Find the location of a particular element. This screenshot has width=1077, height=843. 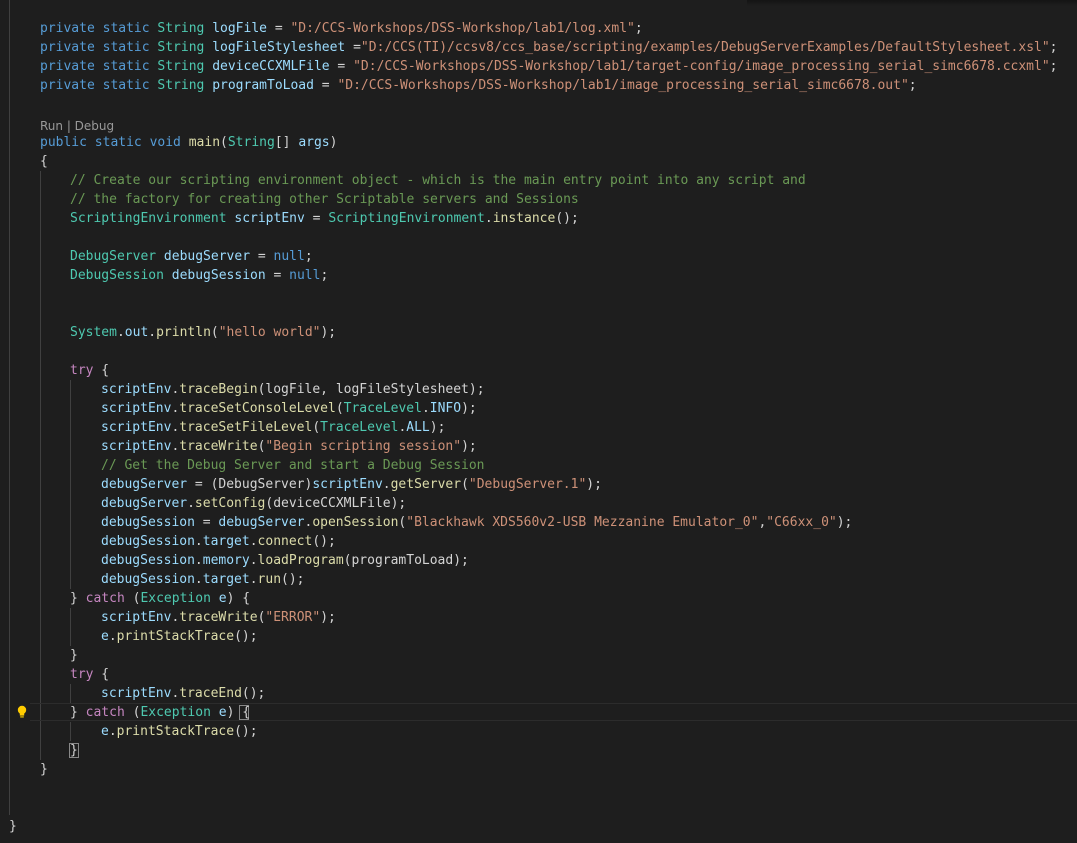

code-token: Exception is located at coordinates (175, 712).